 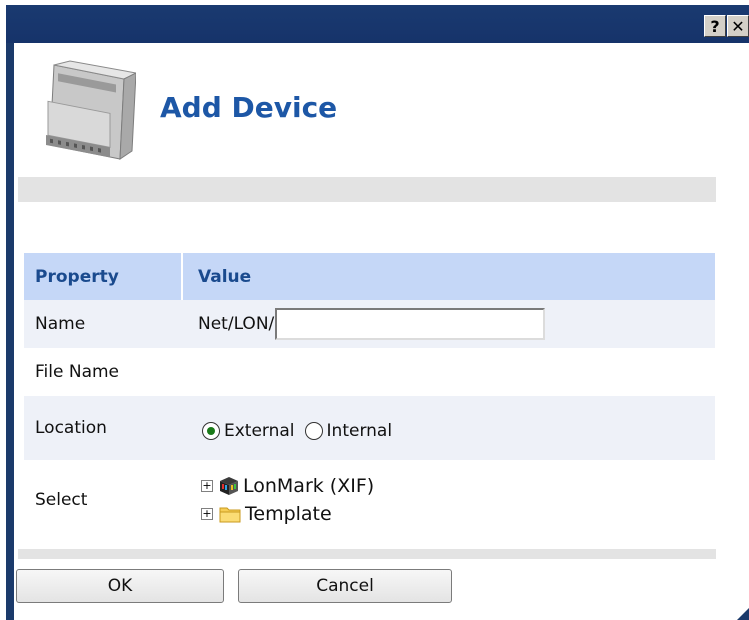 I want to click on column-header-property: Property, so click(x=103, y=276).